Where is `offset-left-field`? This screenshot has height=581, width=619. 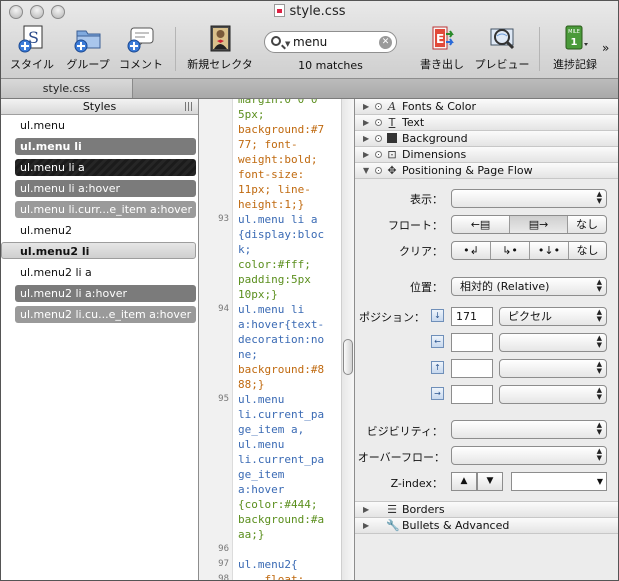 offset-left-field is located at coordinates (472, 342).